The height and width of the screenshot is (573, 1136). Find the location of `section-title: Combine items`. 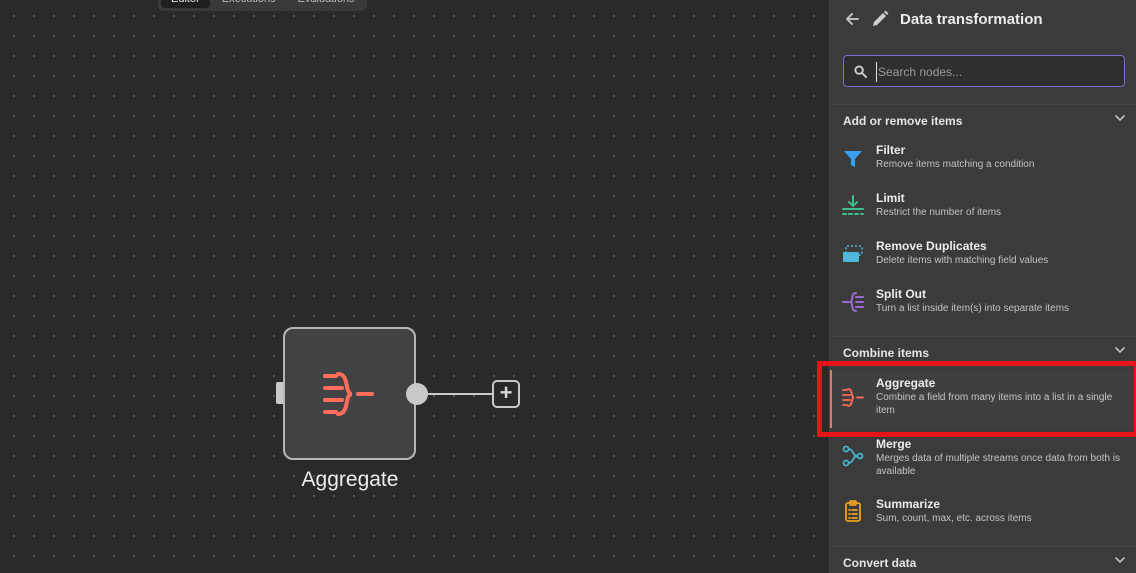

section-title: Combine items is located at coordinates (886, 353).